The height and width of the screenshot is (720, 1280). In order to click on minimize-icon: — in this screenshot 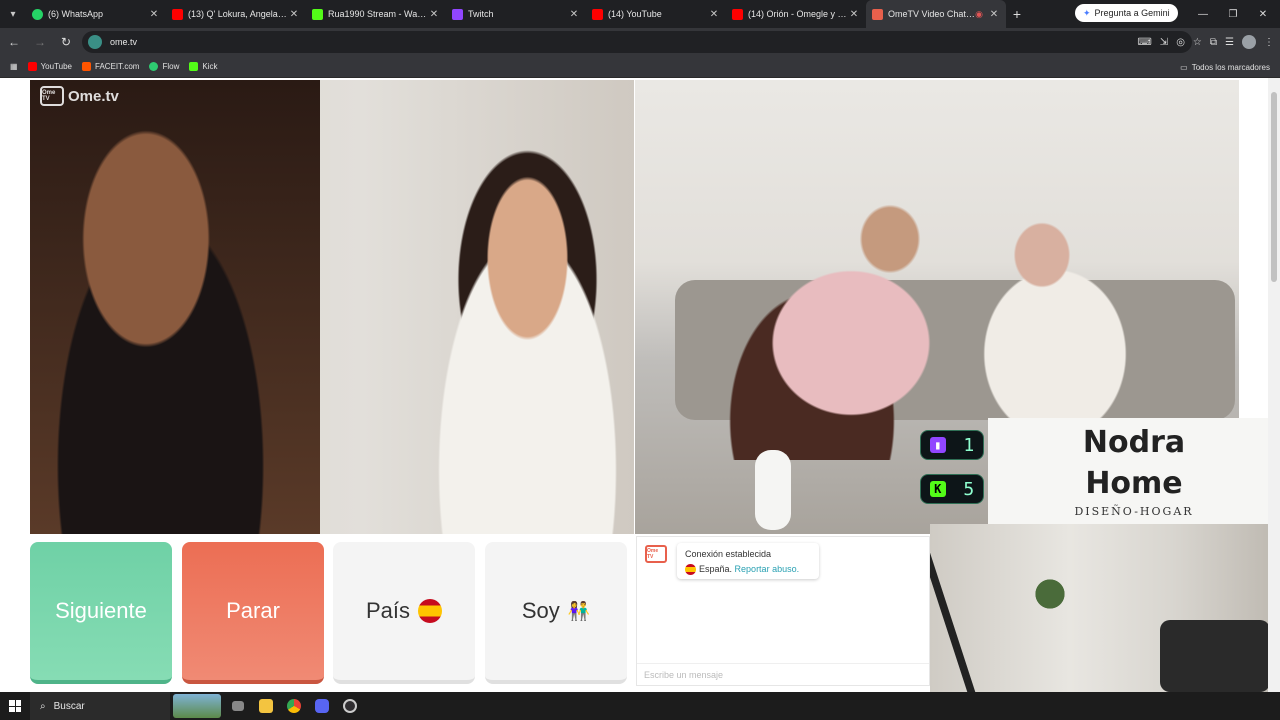, I will do `click(1203, 14)`.